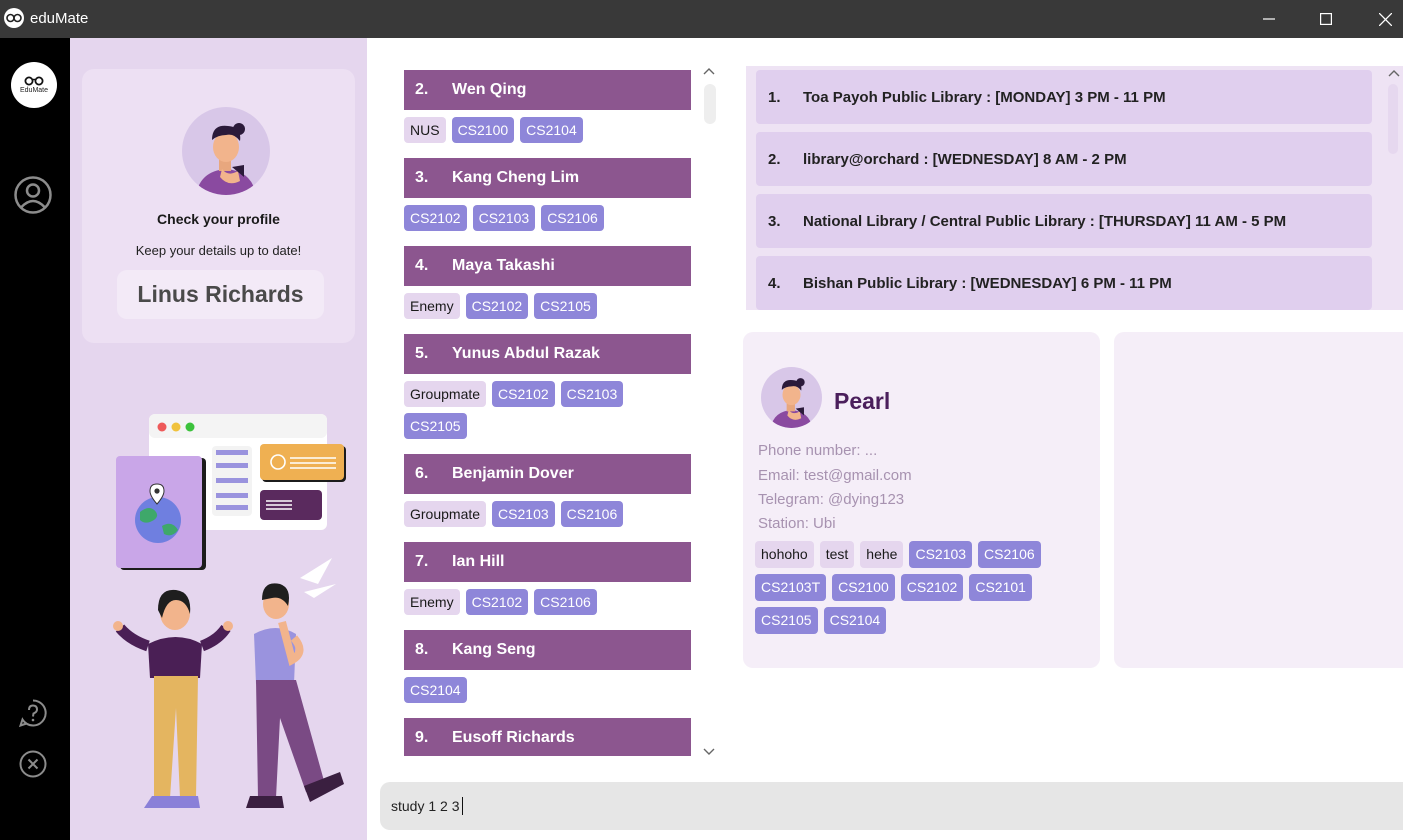 Image resolution: width=1403 pixels, height=840 pixels. I want to click on contact-tags: Enemy CS2102 CS2105, so click(547, 305).